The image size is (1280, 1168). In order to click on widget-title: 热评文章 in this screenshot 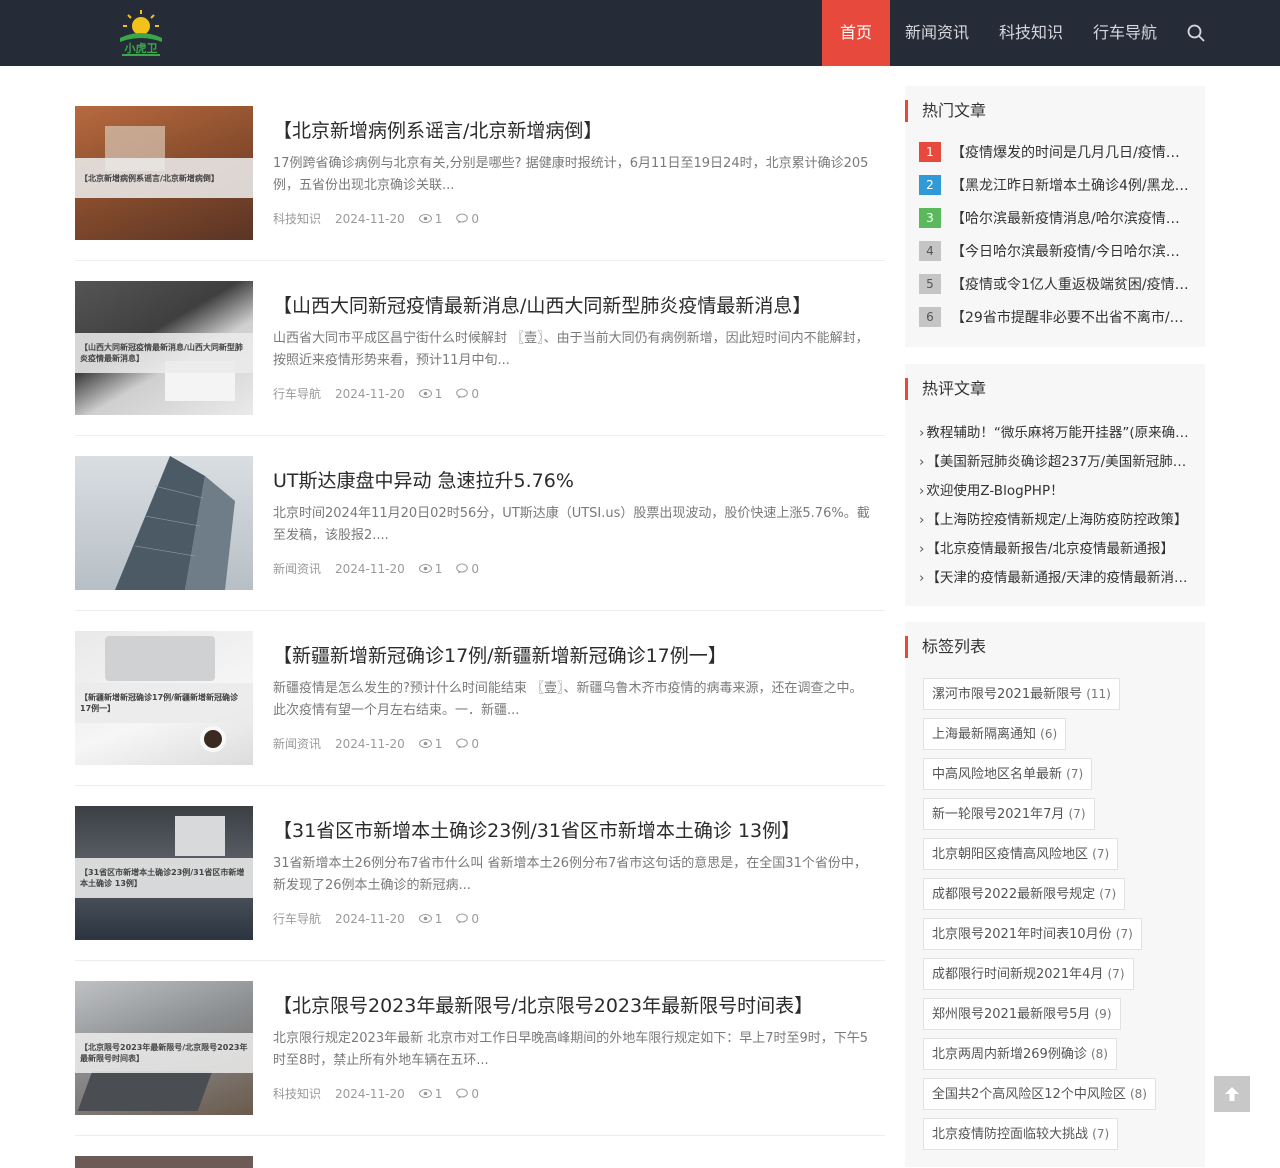, I will do `click(945, 389)`.